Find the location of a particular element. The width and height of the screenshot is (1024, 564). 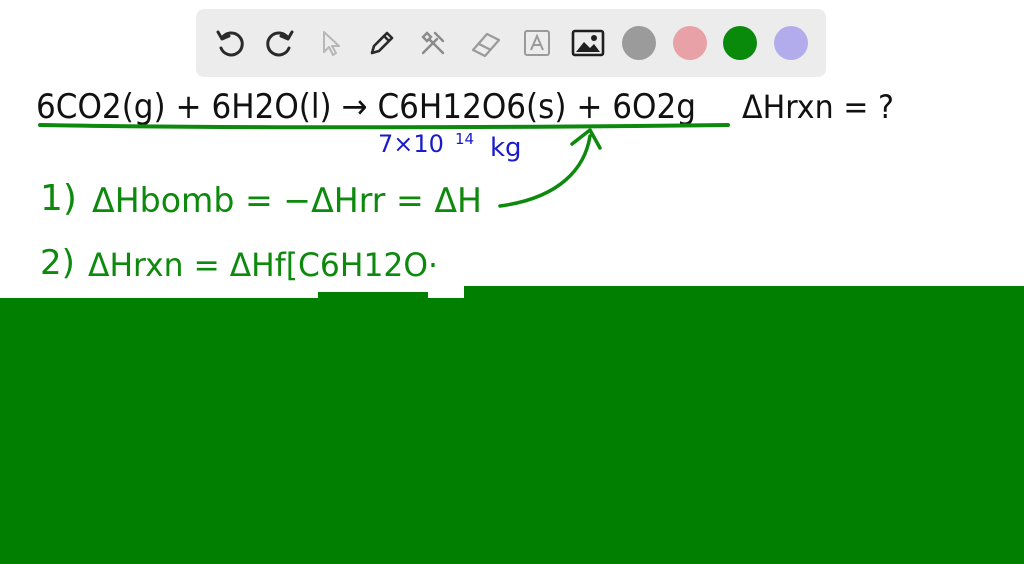

green-underline is located at coordinates (384, 126).